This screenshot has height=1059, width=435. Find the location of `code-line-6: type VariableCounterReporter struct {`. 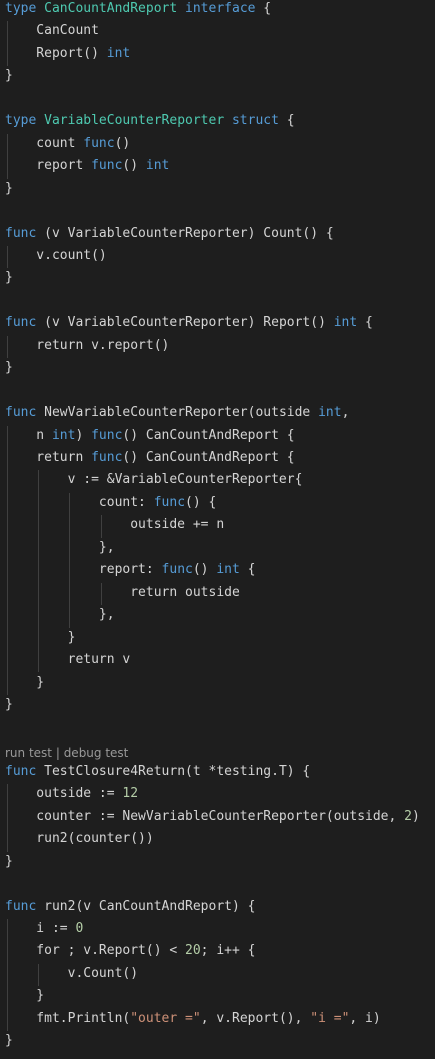

code-line-6: type VariableCounterReporter struct { is located at coordinates (150, 123).